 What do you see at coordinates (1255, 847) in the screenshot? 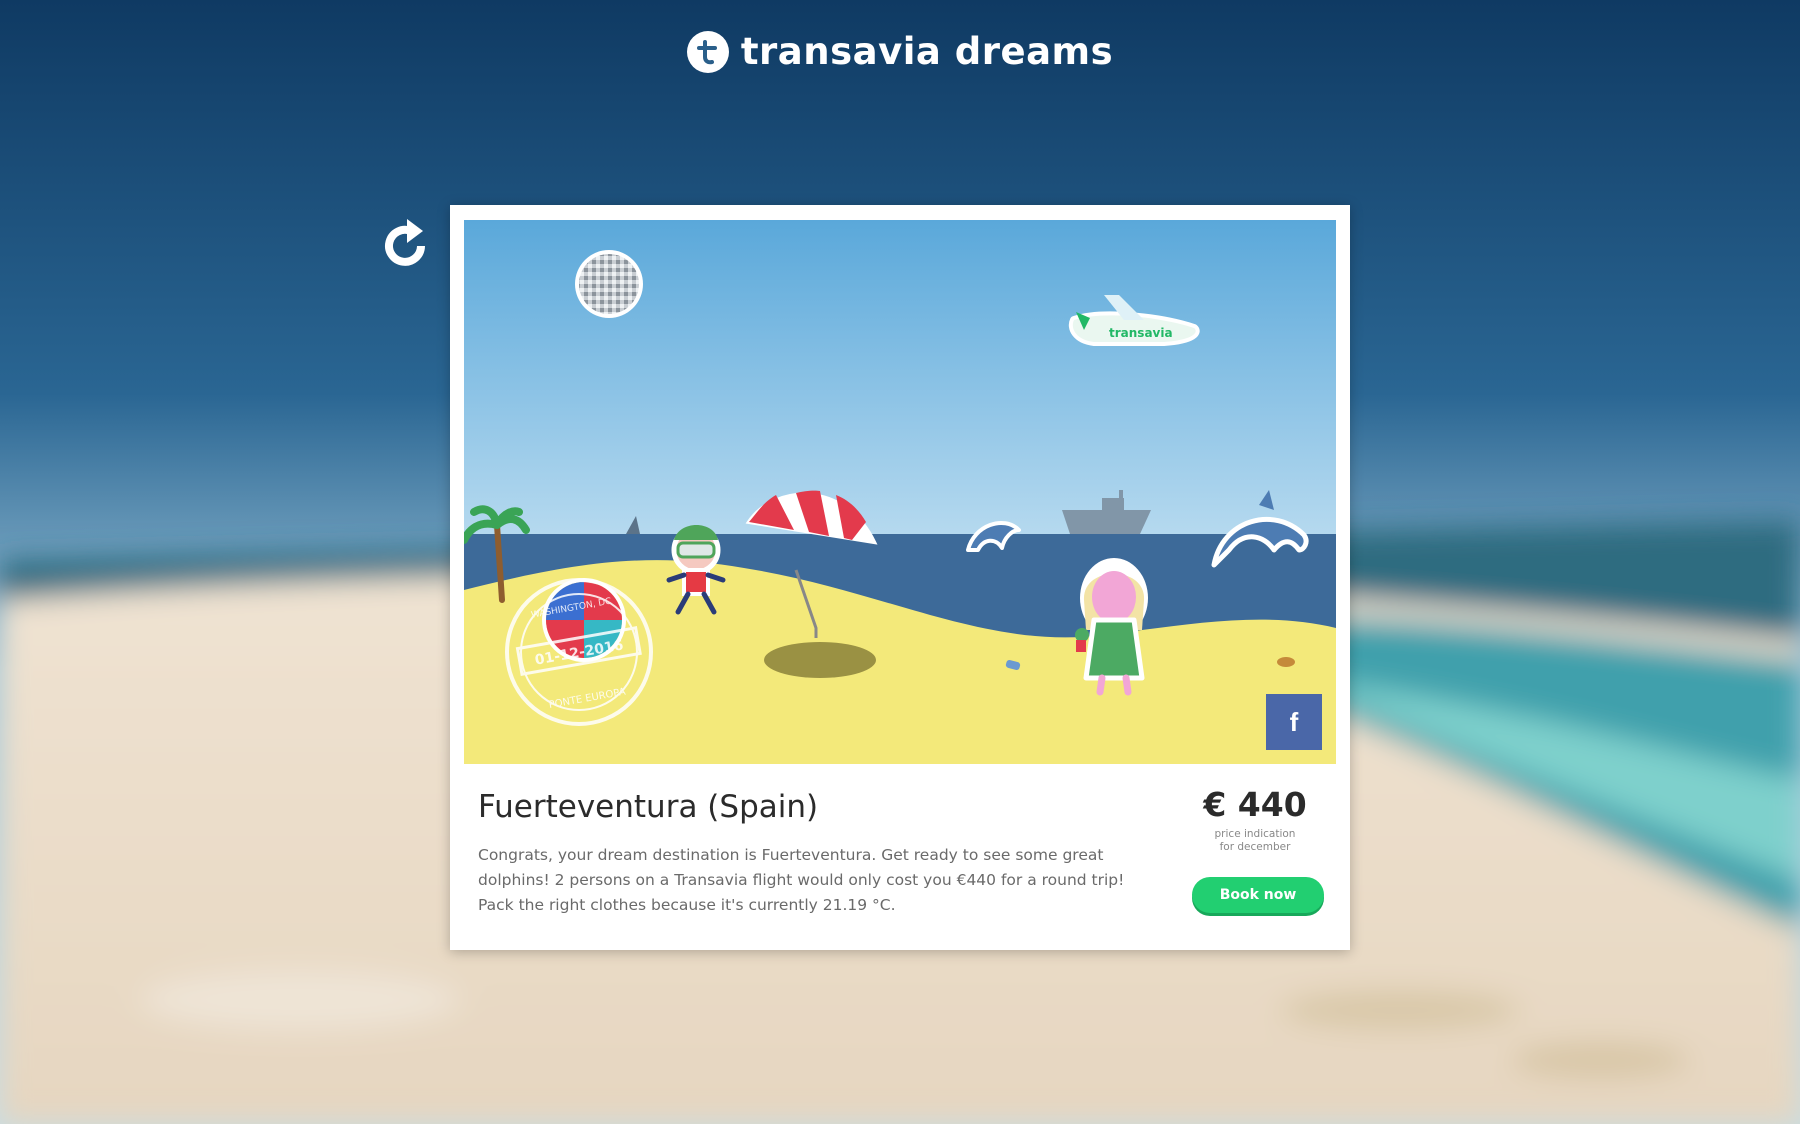
I see `price-note-line2: for december` at bounding box center [1255, 847].